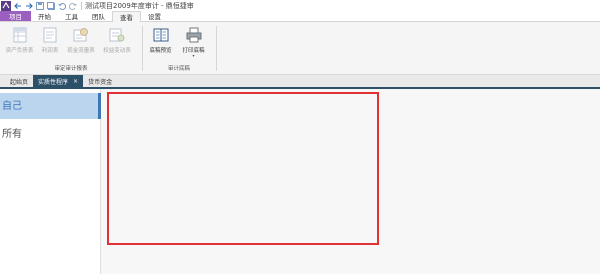 This screenshot has height=274, width=600. What do you see at coordinates (39, 5) in the screenshot?
I see `save-icon` at bounding box center [39, 5].